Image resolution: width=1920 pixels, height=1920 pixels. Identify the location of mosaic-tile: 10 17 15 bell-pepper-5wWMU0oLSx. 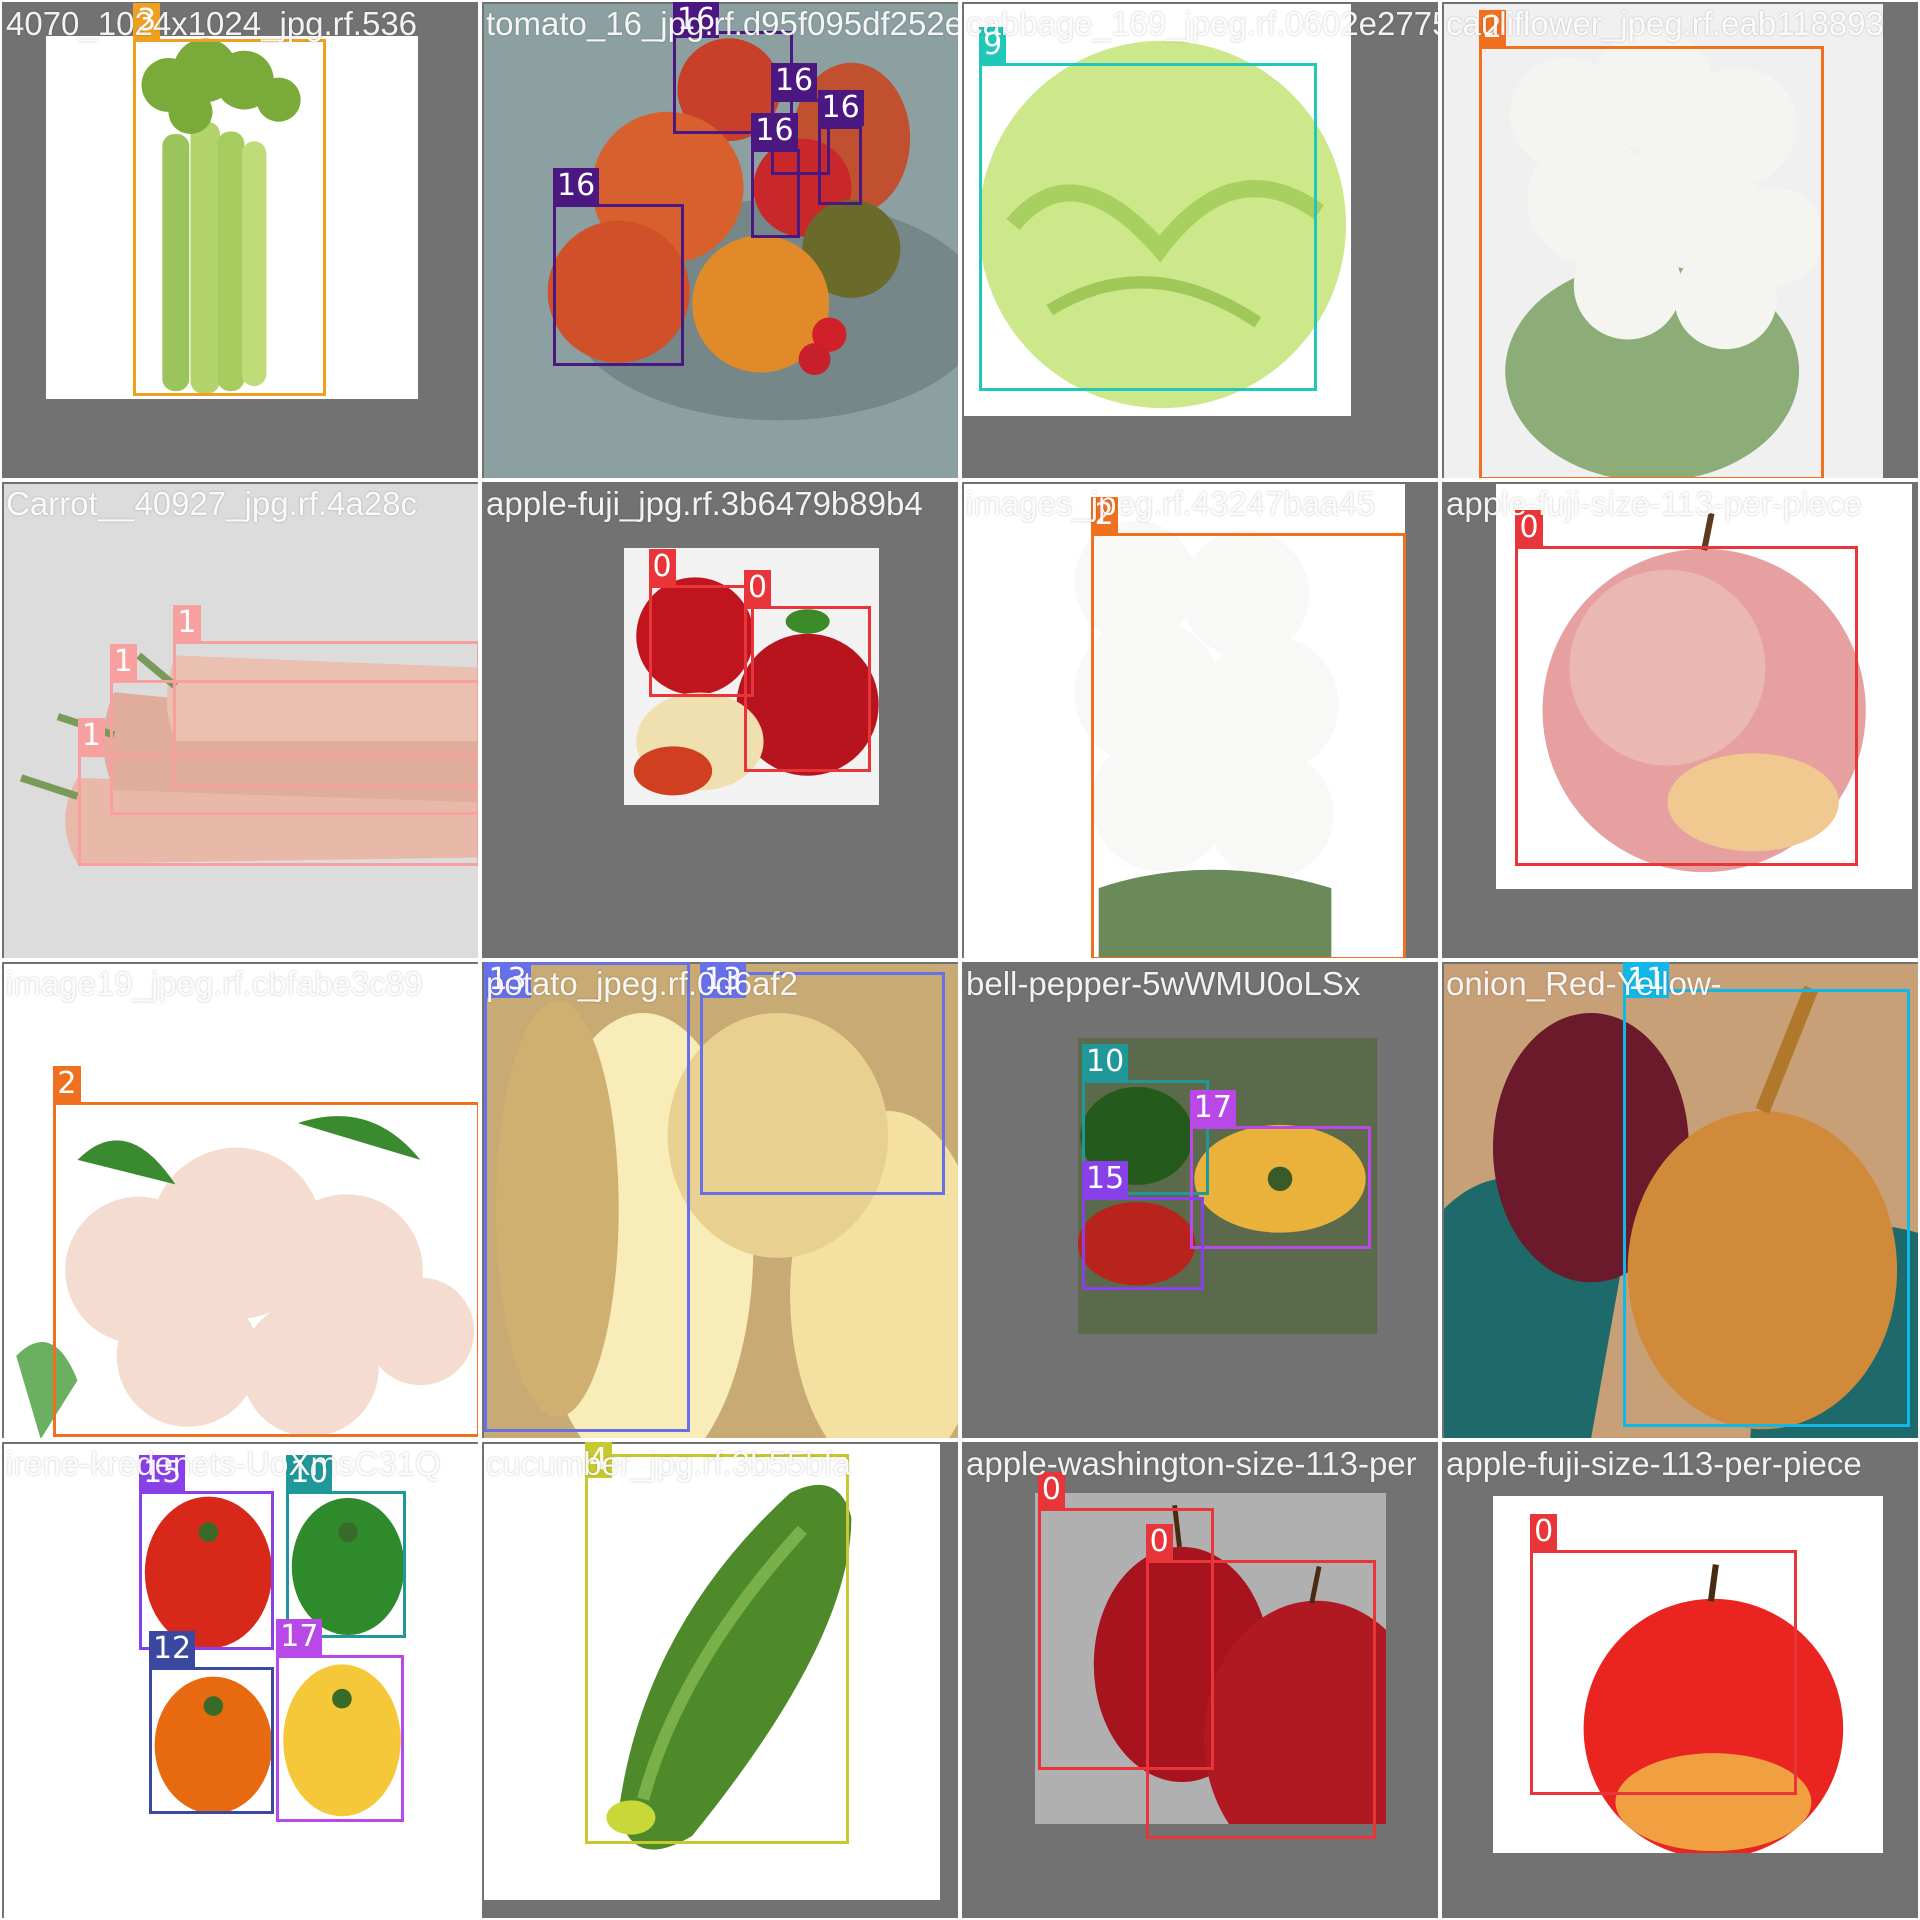
(1200, 1200).